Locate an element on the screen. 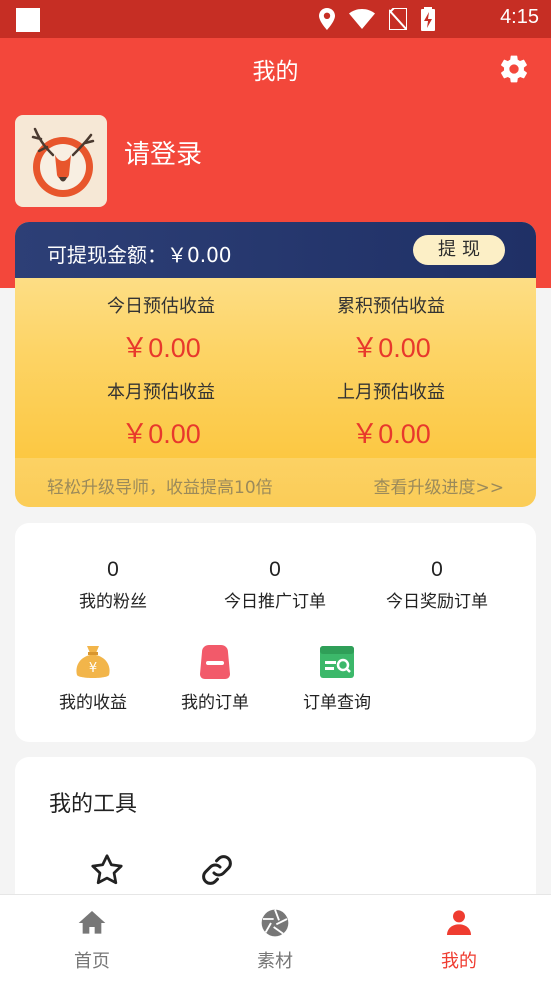  tab-home-label: 首页 is located at coordinates (92, 961).